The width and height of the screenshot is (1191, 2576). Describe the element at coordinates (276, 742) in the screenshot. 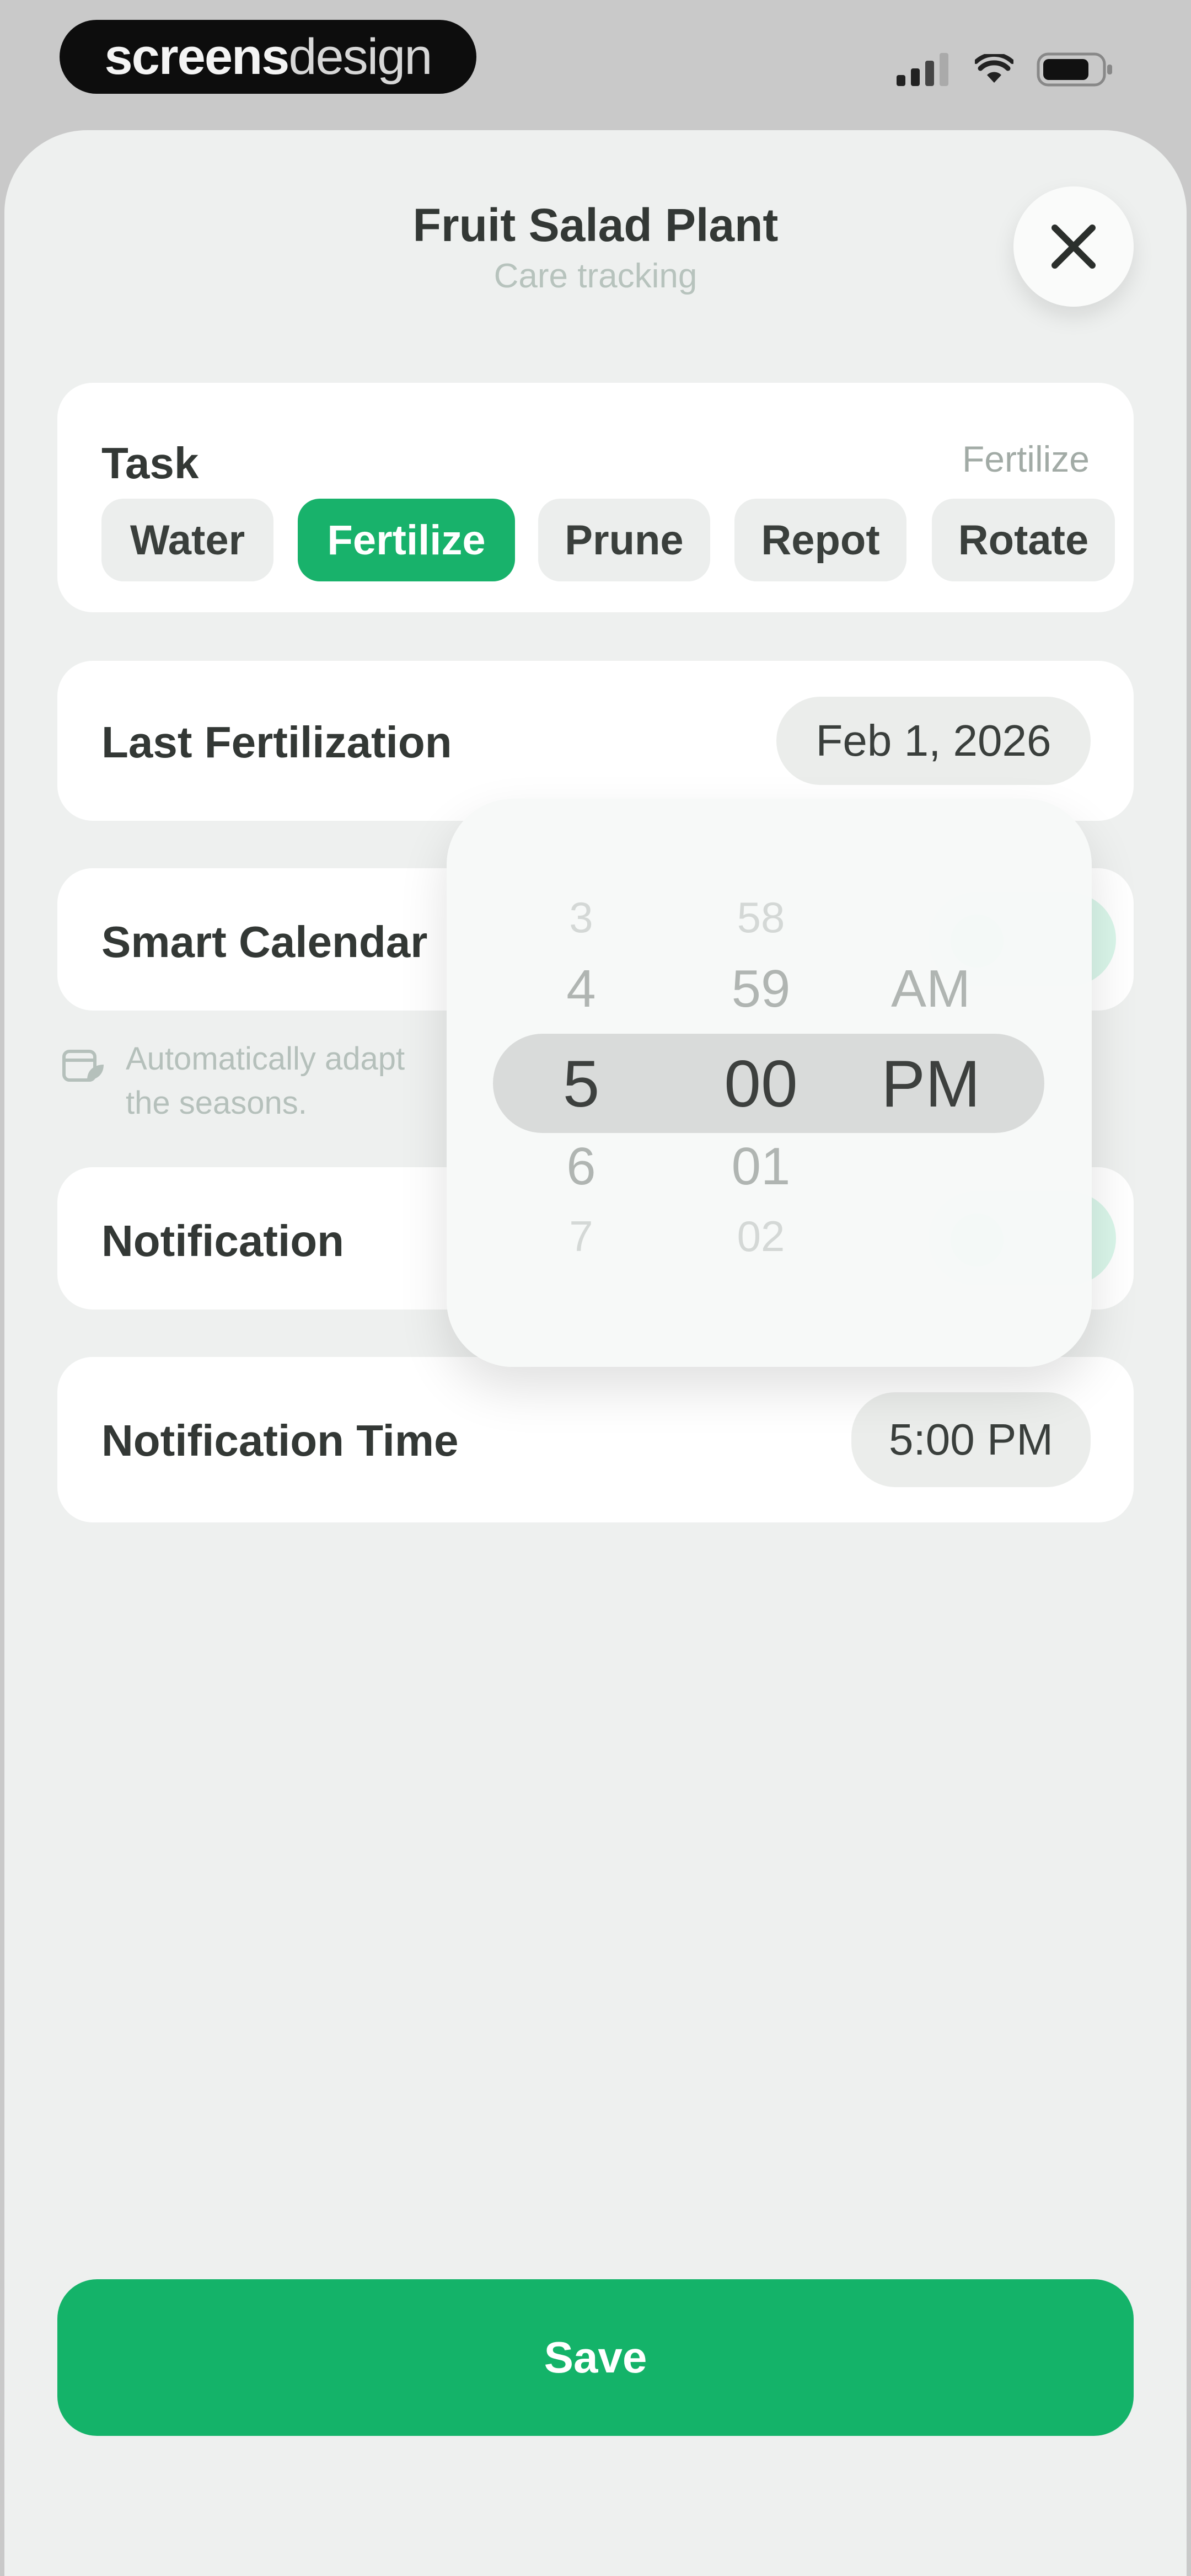

I see `last-fertilization-label: Last Fertilization` at that location.